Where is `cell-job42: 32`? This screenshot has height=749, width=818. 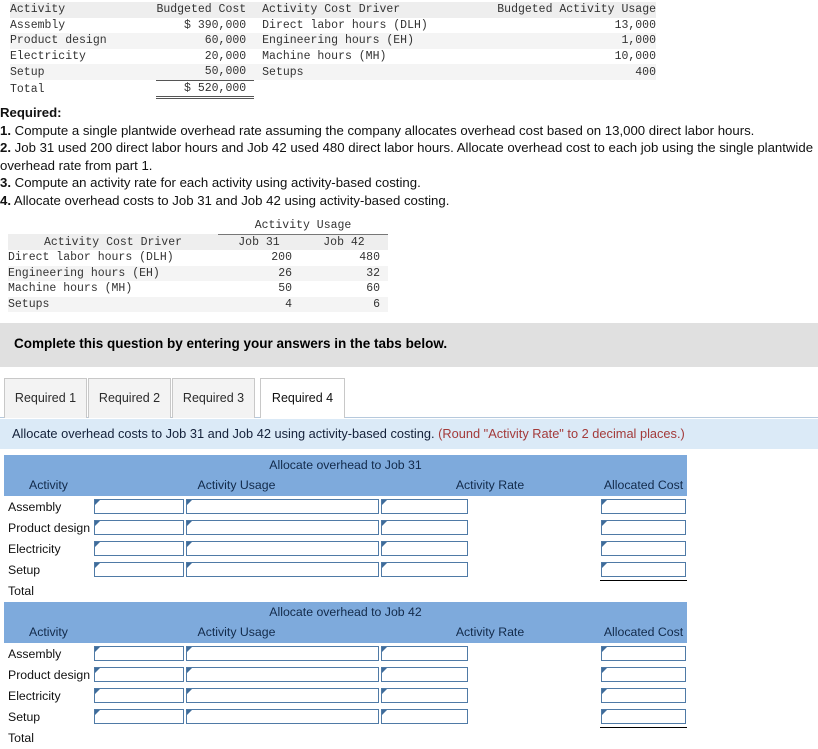
cell-job42: 32 is located at coordinates (373, 273).